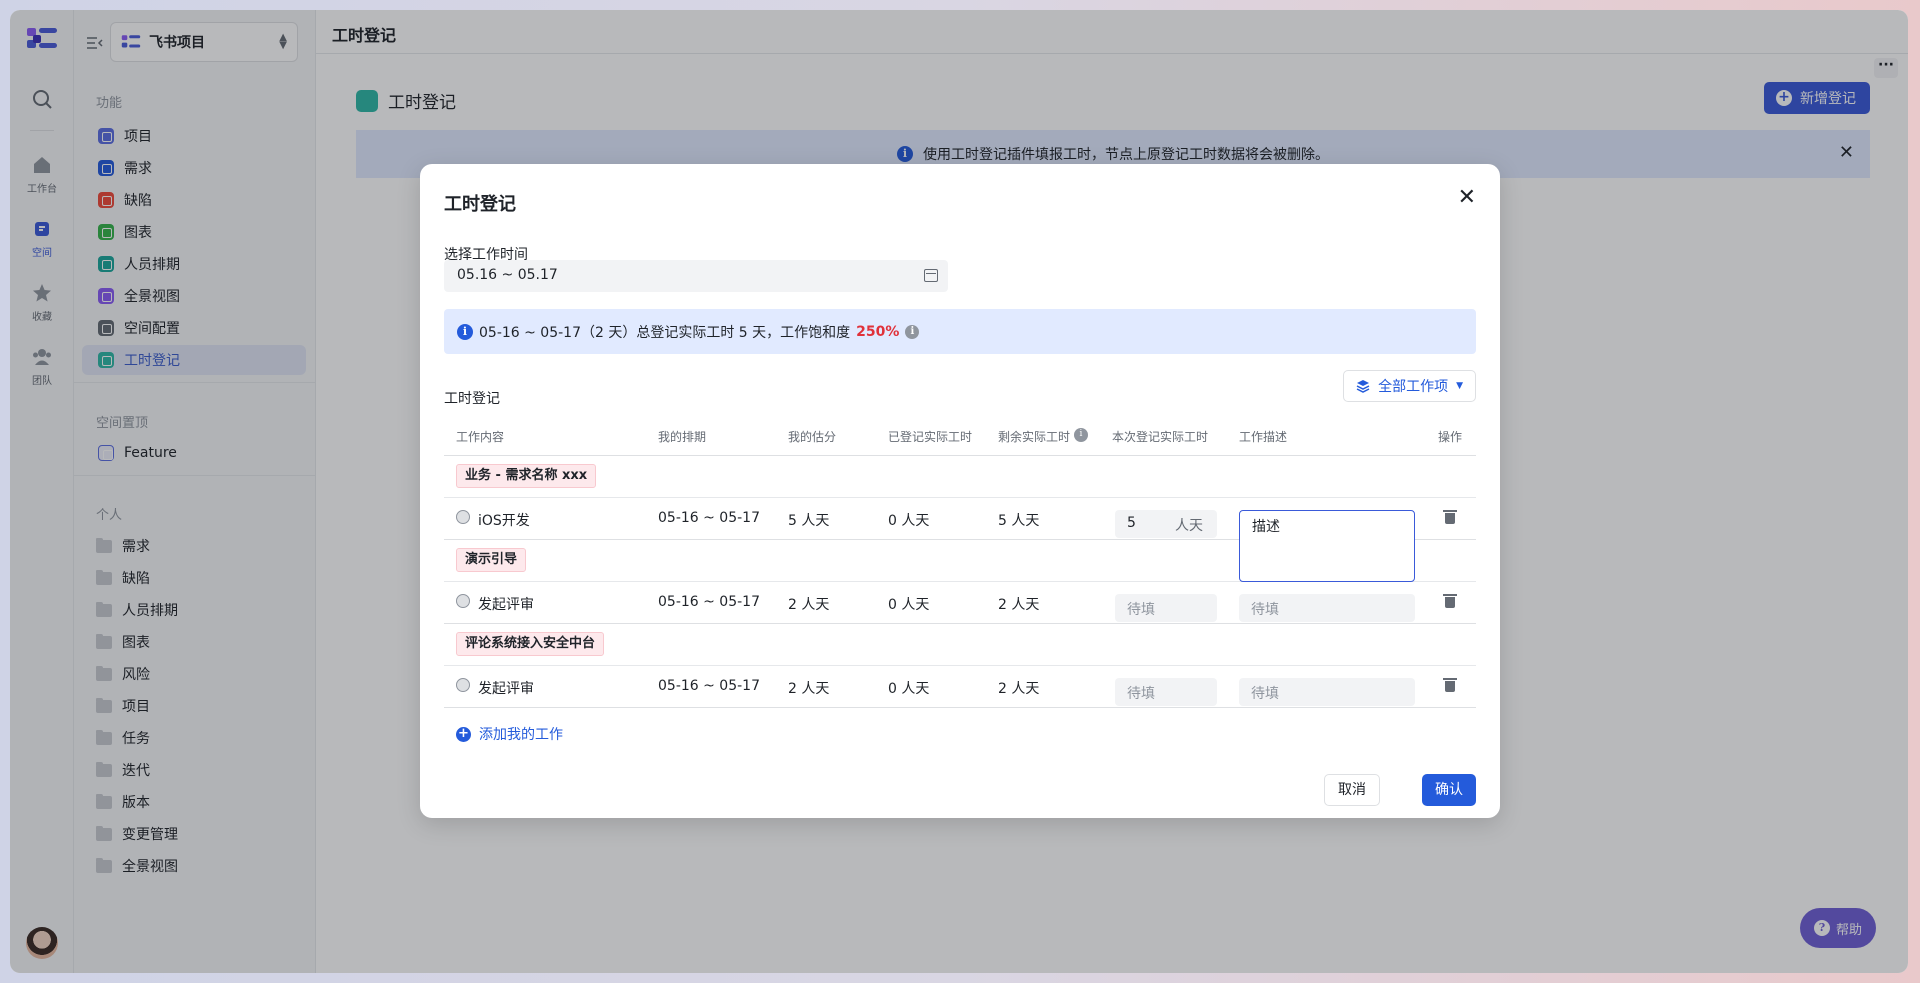  I want to click on col-estimate: 我的估分, so click(812, 437).